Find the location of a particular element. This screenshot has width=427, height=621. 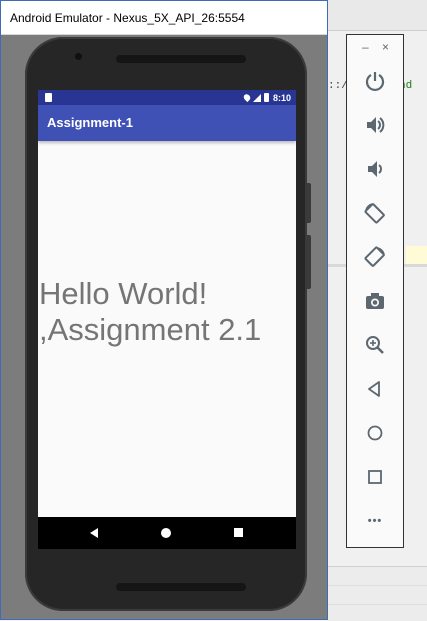

front-camera is located at coordinates (78, 56).